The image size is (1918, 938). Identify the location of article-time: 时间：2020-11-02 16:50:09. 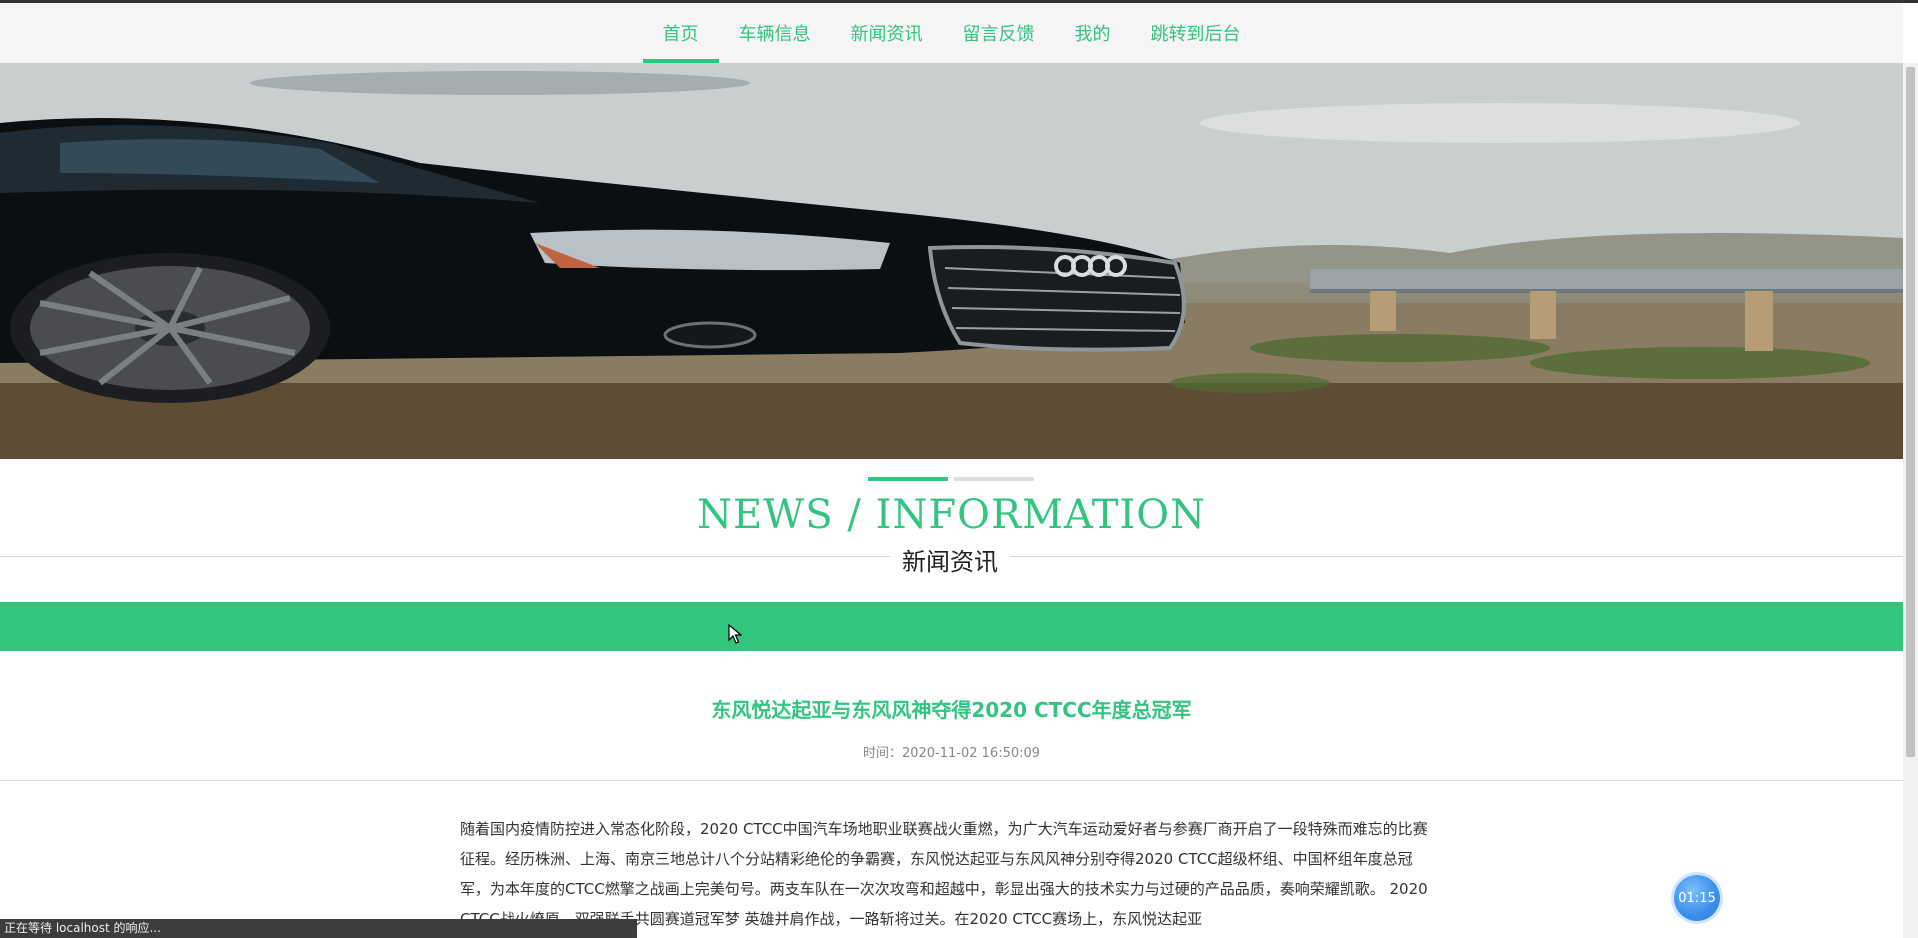
(951, 751).